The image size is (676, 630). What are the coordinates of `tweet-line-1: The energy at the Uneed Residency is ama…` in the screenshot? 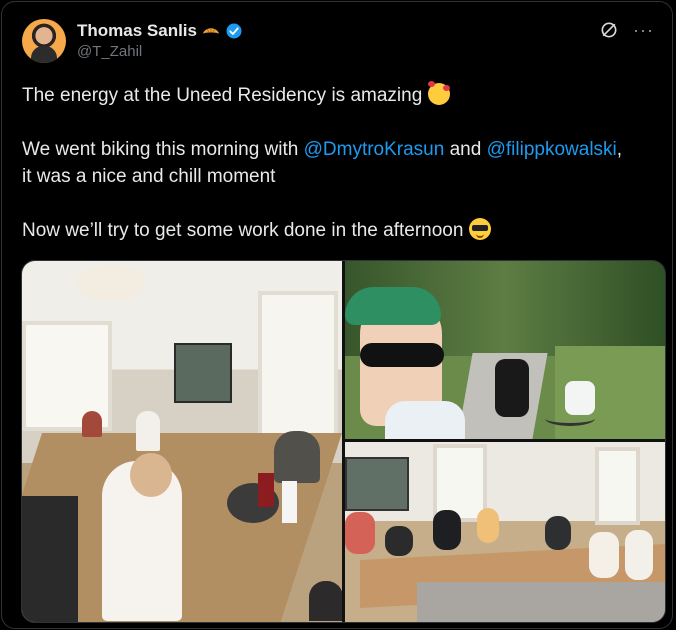 It's located at (337, 95).